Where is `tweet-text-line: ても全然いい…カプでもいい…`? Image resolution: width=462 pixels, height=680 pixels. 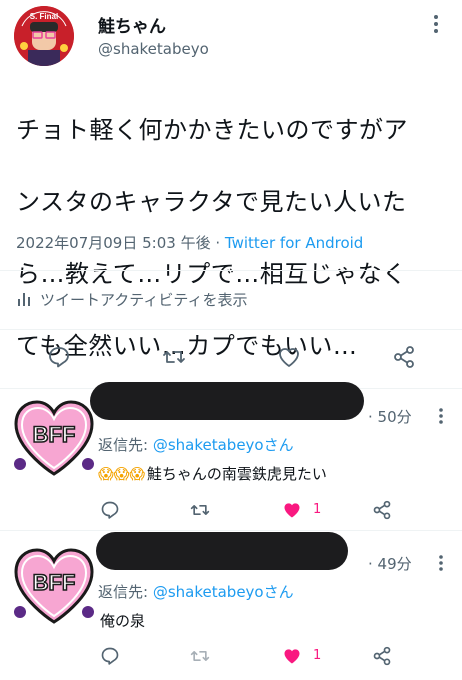
tweet-text-line: ても全然いい…カプでもいい… is located at coordinates (187, 346).